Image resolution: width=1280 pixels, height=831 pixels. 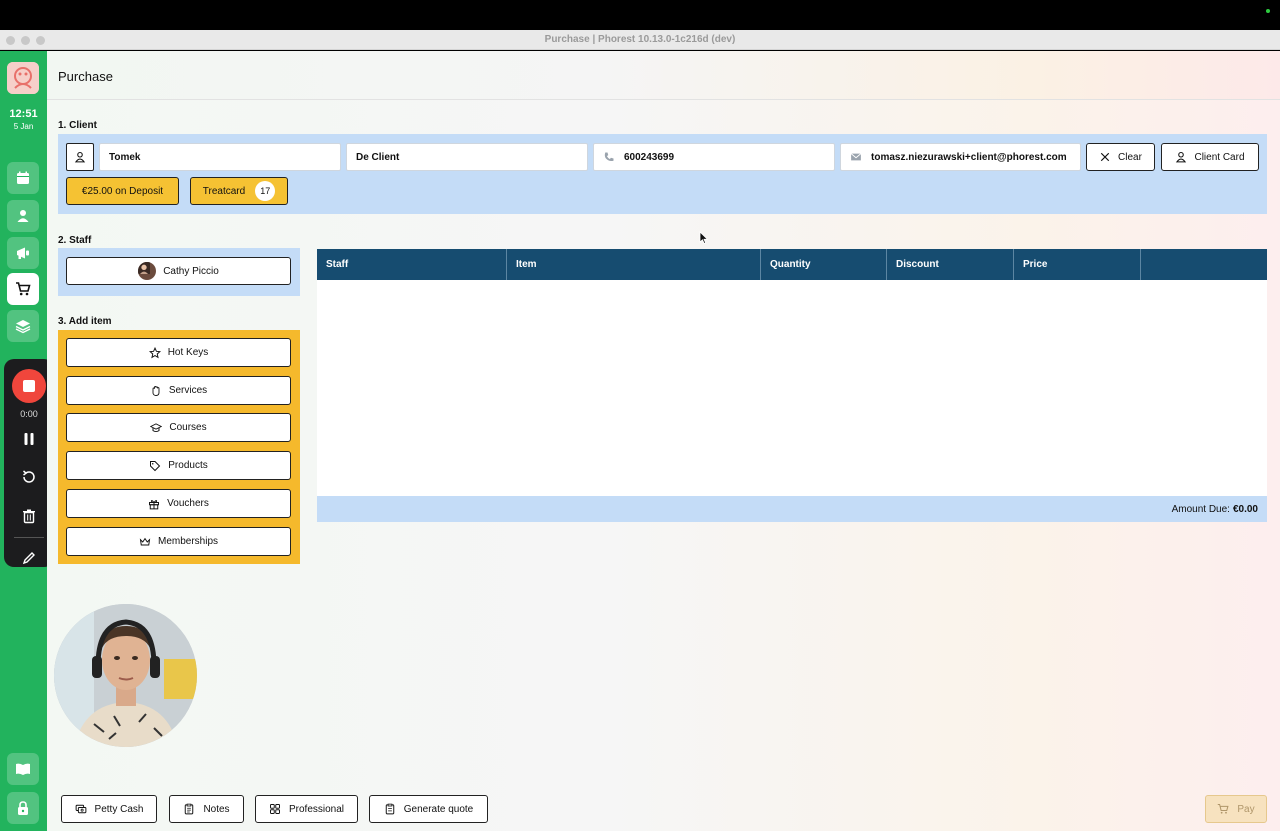 I want to click on generate-quote-button: Generate quote, so click(x=428, y=809).